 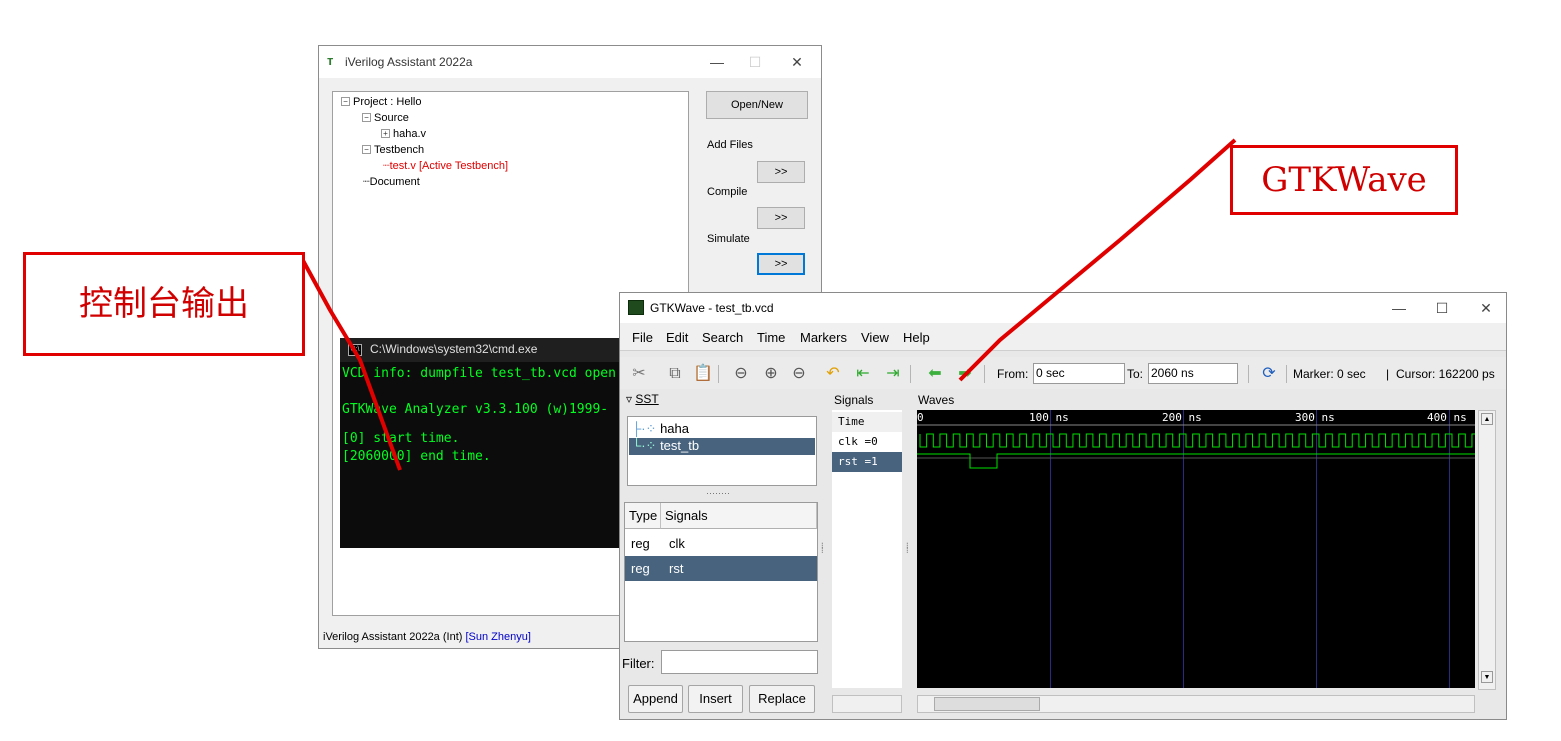 What do you see at coordinates (1097, 260) in the screenshot?
I see `gtkwave-arrow` at bounding box center [1097, 260].